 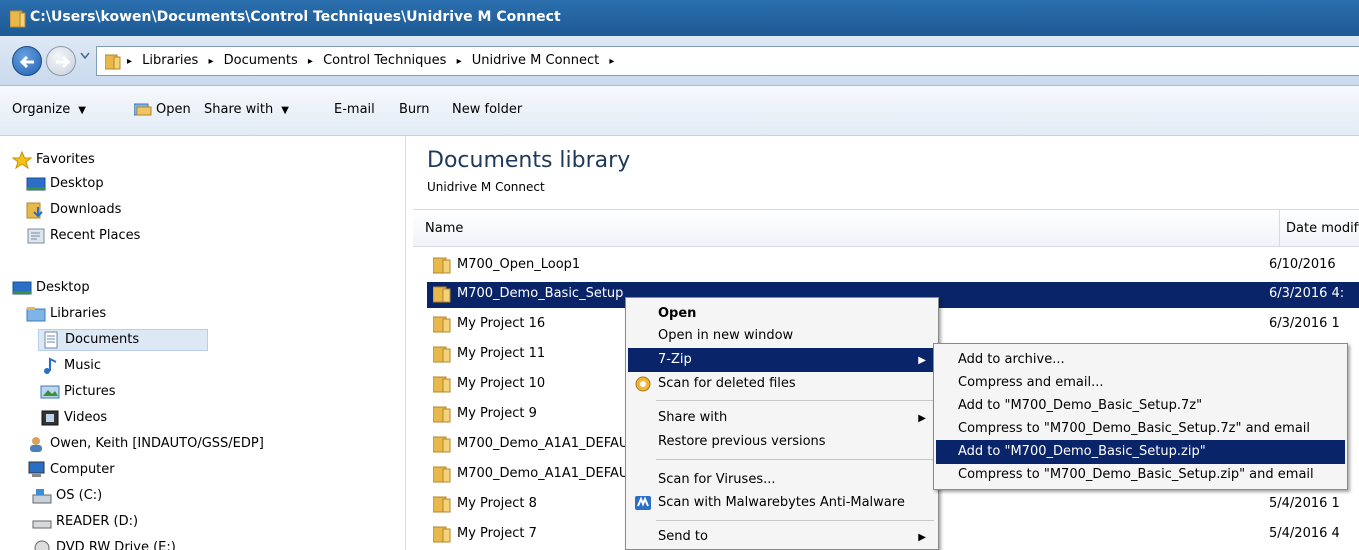 I want to click on nav-reader-d: READER (D:), so click(x=132, y=523).